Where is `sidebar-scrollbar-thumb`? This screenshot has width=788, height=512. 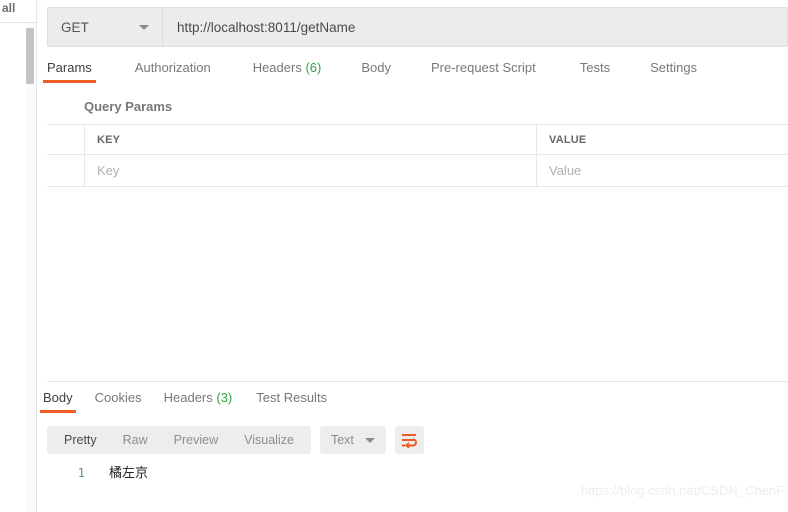
sidebar-scrollbar-thumb is located at coordinates (30, 56).